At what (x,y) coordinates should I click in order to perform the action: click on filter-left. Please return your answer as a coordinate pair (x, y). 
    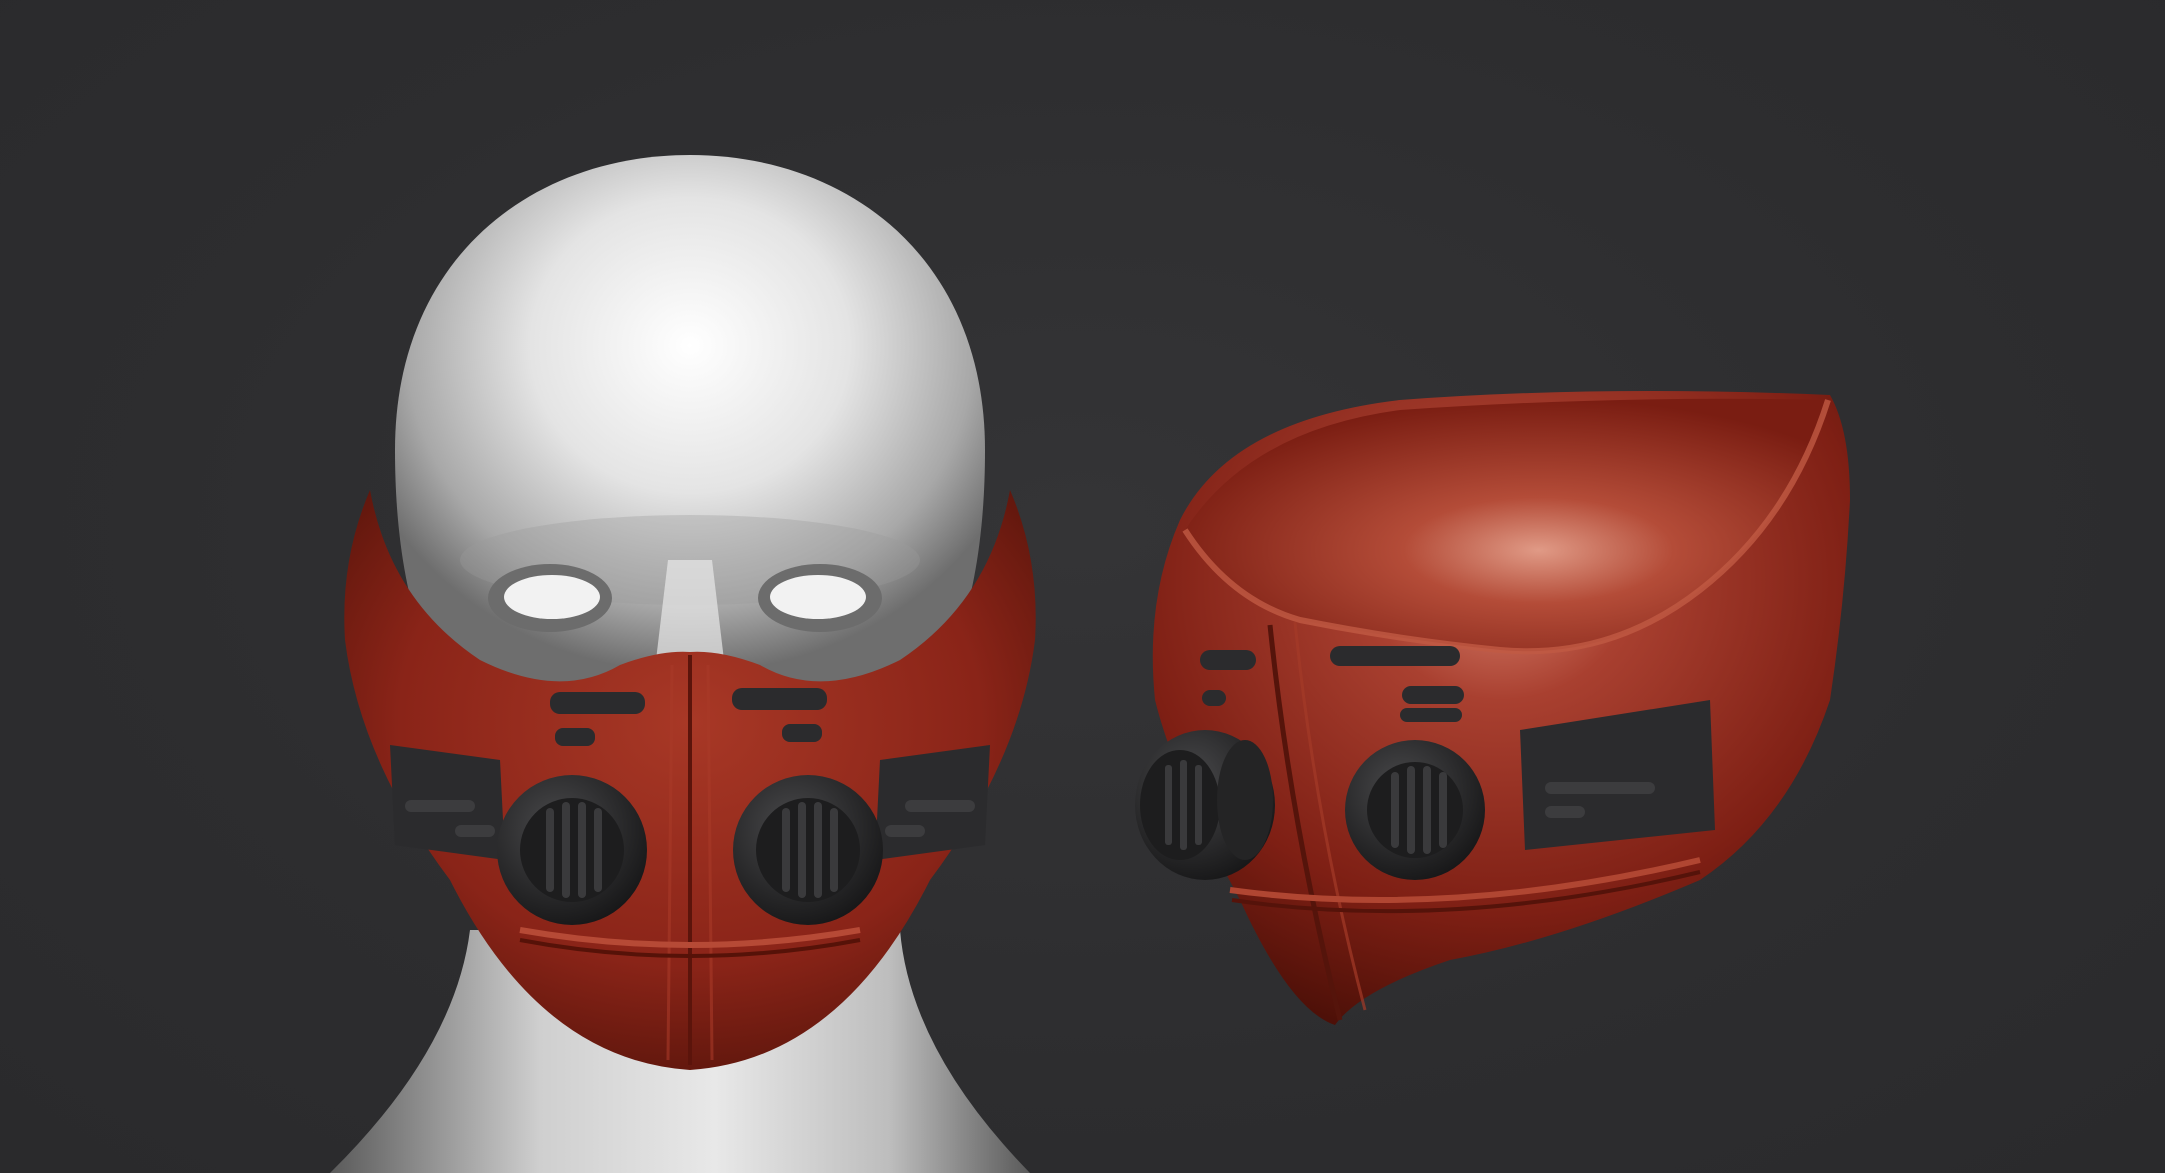
    Looking at the image, I should click on (572, 850).